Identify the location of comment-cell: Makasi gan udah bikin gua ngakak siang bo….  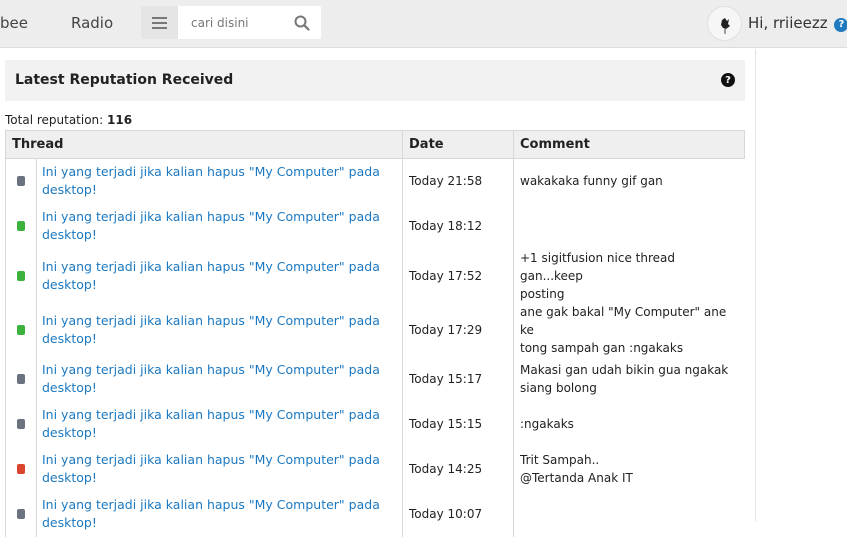
(629, 379).